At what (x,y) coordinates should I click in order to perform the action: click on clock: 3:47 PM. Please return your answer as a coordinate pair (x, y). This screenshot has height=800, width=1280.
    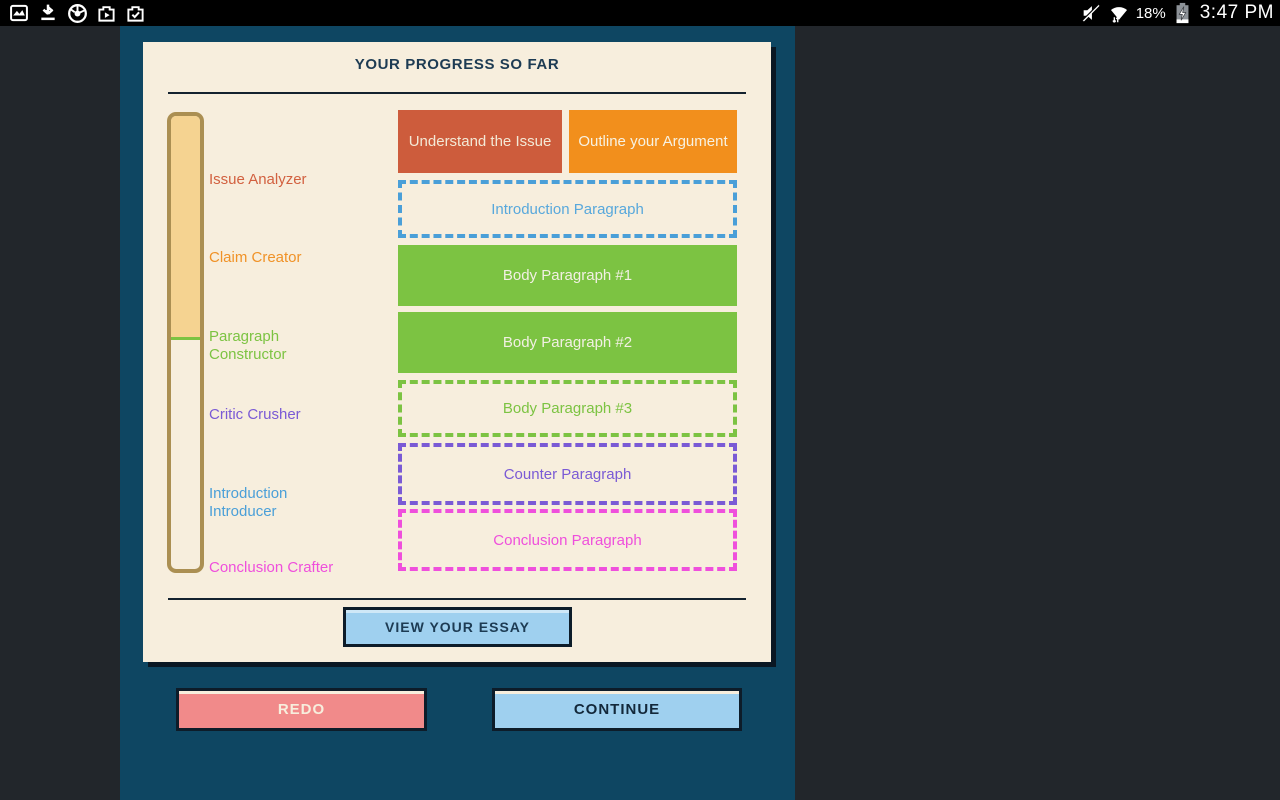
    Looking at the image, I should click on (1236, 12).